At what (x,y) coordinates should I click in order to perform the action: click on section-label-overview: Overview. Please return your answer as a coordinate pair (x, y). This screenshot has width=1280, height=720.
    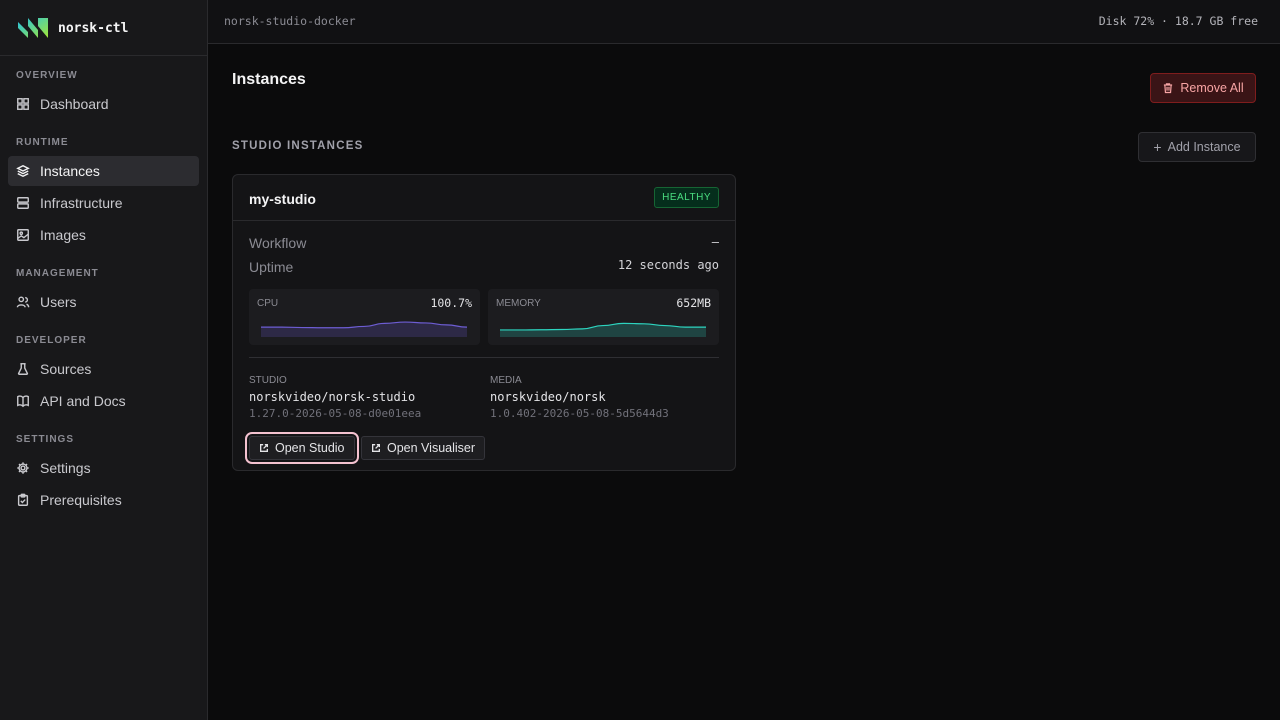
    Looking at the image, I should click on (47, 75).